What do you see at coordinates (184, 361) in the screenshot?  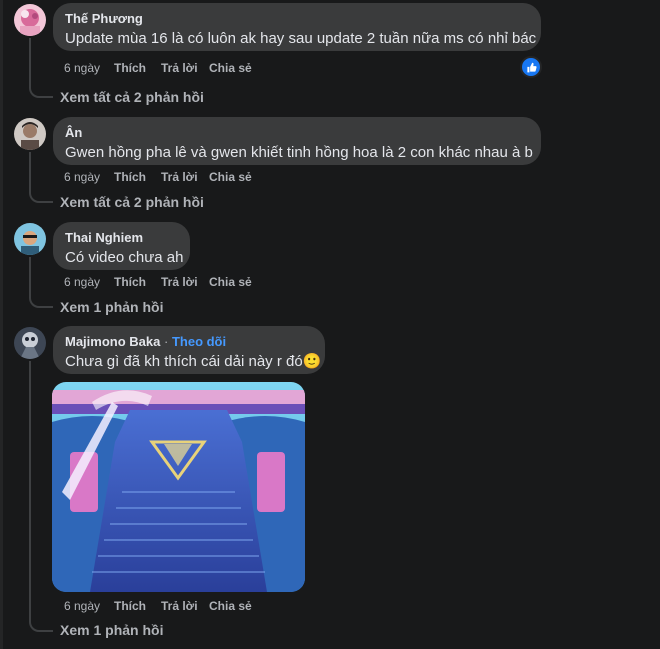 I see `comment-text: Chưa gì đã kh thích cái dải này r đó` at bounding box center [184, 361].